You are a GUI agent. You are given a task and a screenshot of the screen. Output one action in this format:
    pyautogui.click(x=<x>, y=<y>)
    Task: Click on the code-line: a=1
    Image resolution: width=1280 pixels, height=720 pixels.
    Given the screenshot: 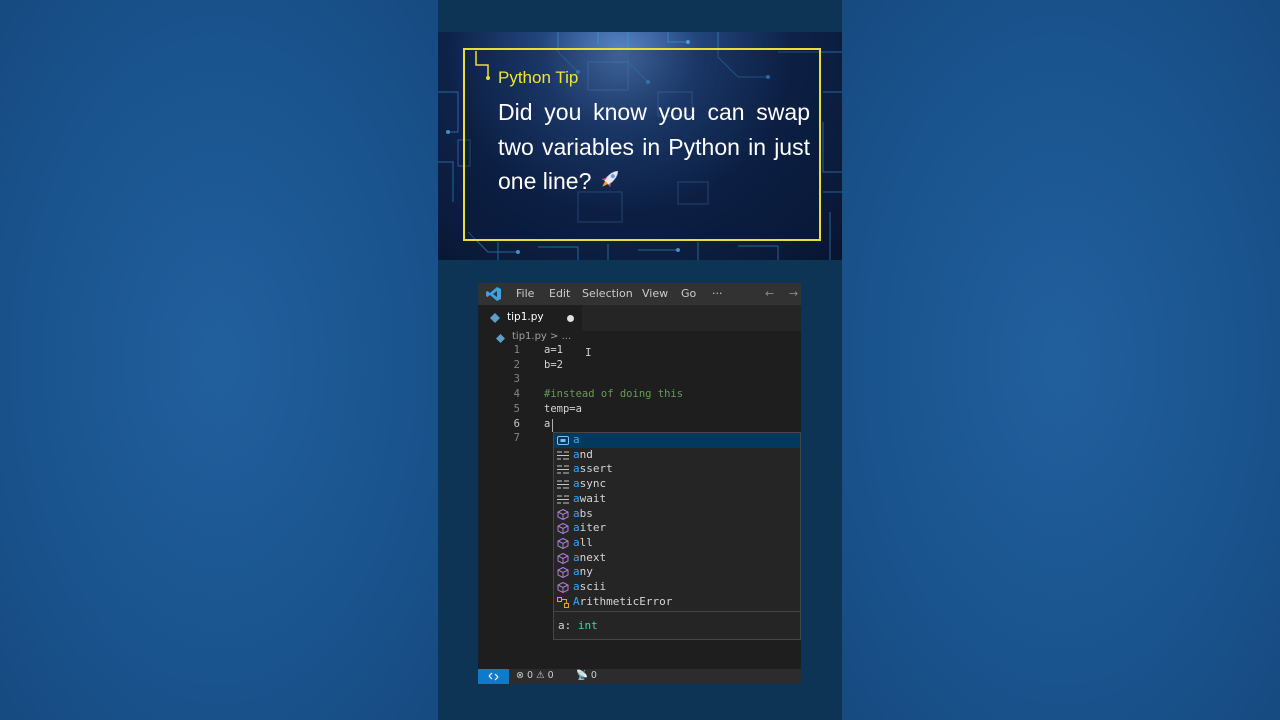 What is the action you would take?
    pyautogui.click(x=553, y=350)
    